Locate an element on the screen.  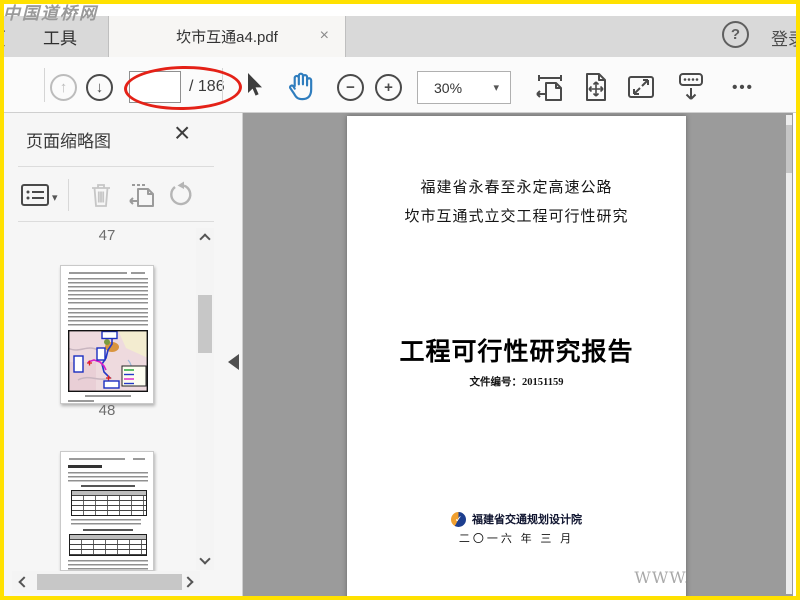
scroll-up-button is located at coordinates (205, 239).